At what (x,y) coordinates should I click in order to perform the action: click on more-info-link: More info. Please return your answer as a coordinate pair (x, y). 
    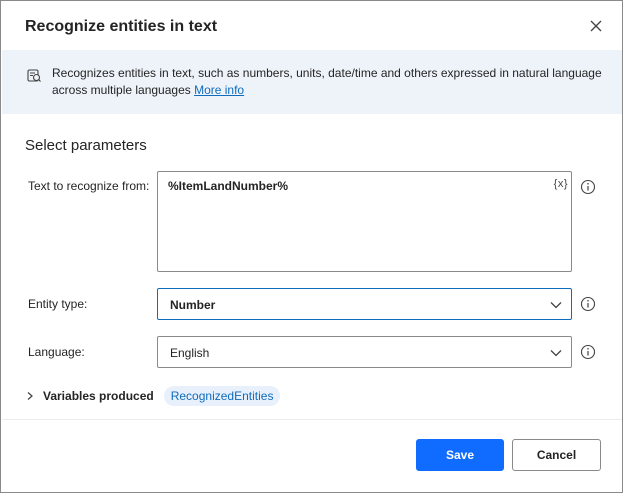
    Looking at the image, I should click on (219, 90).